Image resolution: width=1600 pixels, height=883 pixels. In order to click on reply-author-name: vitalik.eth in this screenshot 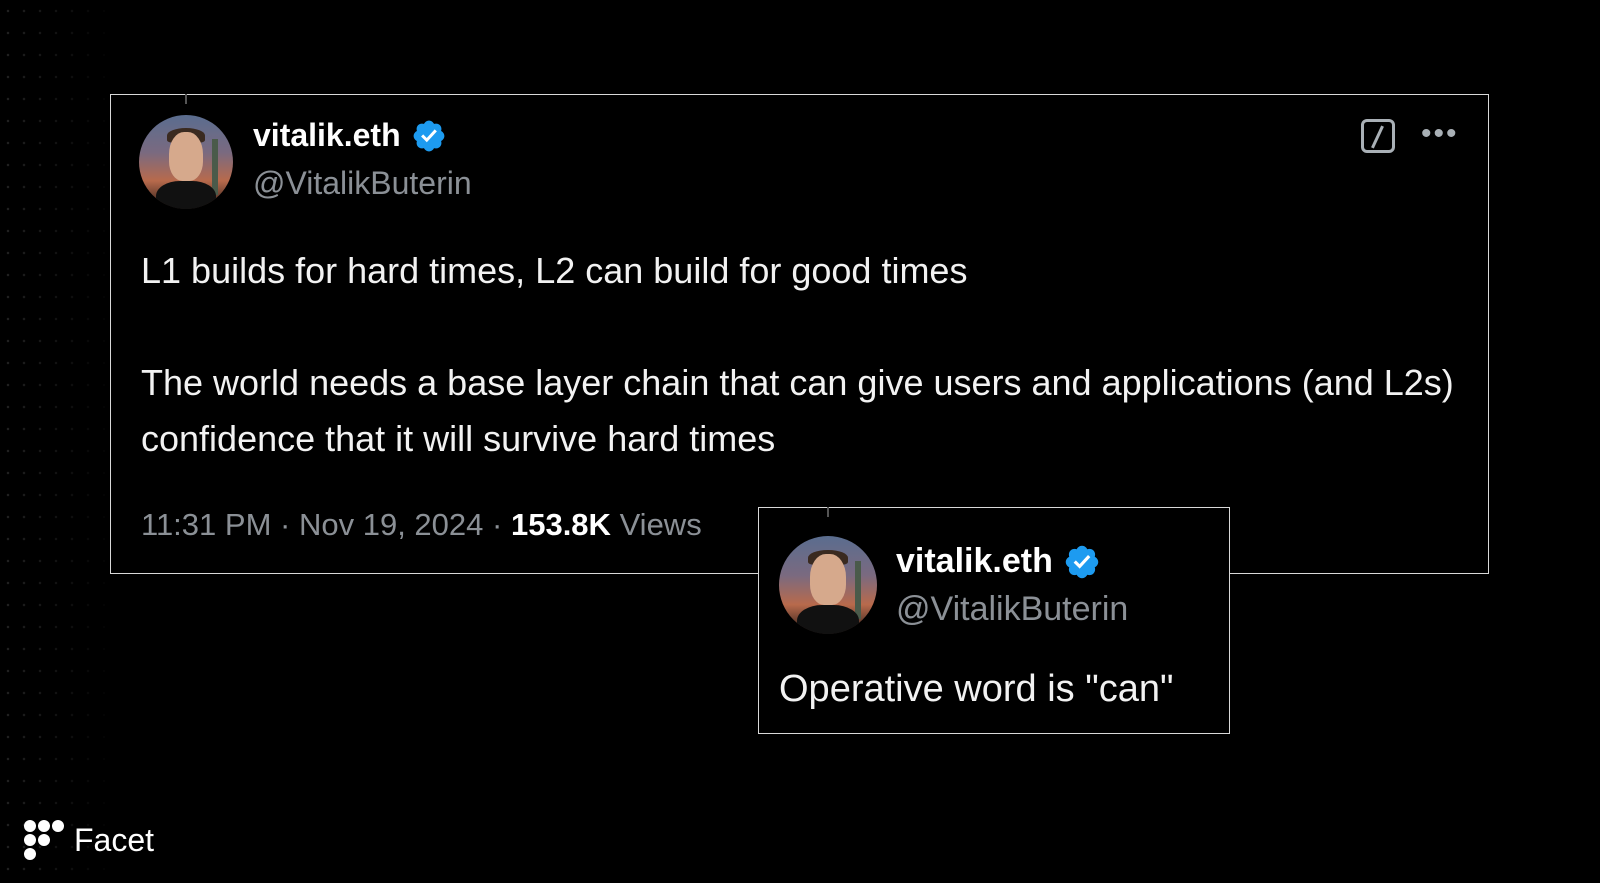, I will do `click(974, 561)`.